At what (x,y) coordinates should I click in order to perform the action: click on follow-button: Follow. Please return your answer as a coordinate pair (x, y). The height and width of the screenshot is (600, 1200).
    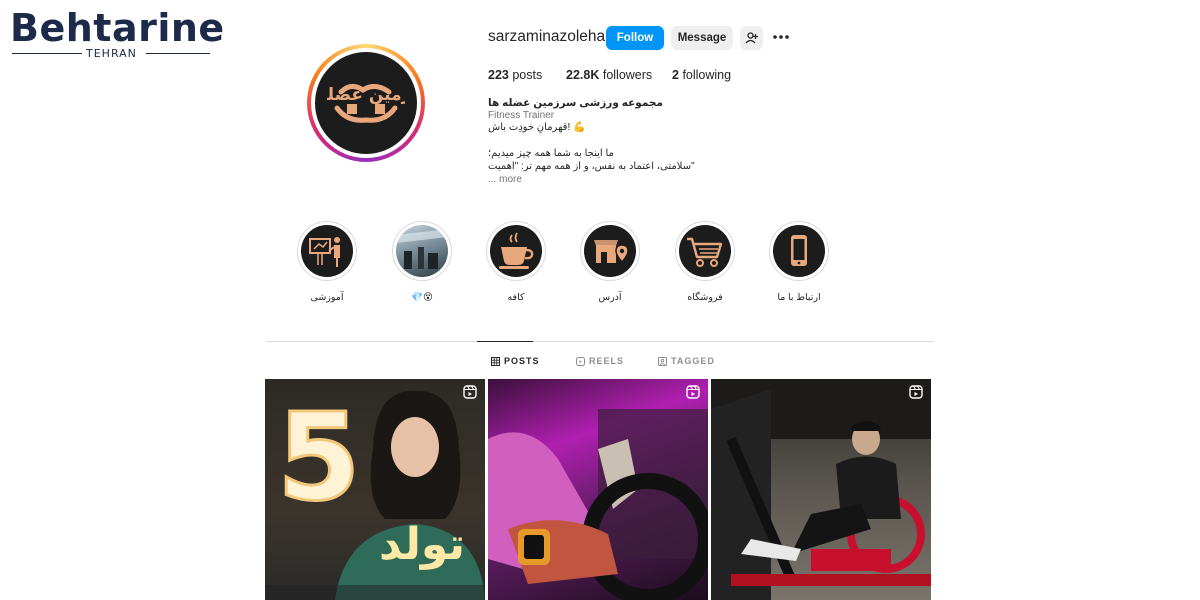
    Looking at the image, I should click on (635, 38).